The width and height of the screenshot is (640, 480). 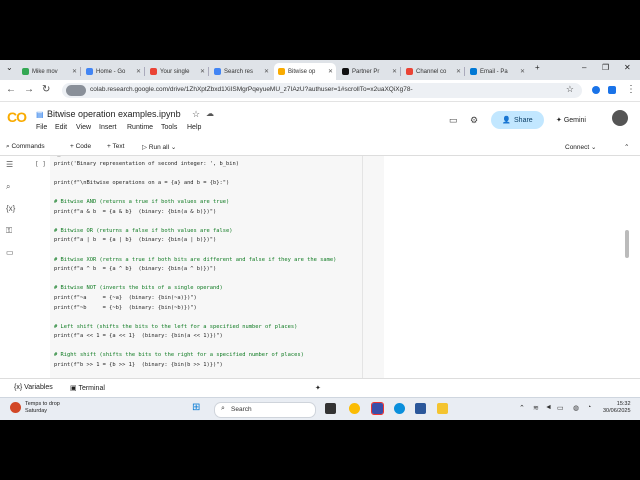 I want to click on browser-tab: Email - Pa ✕, so click(x=497, y=71).